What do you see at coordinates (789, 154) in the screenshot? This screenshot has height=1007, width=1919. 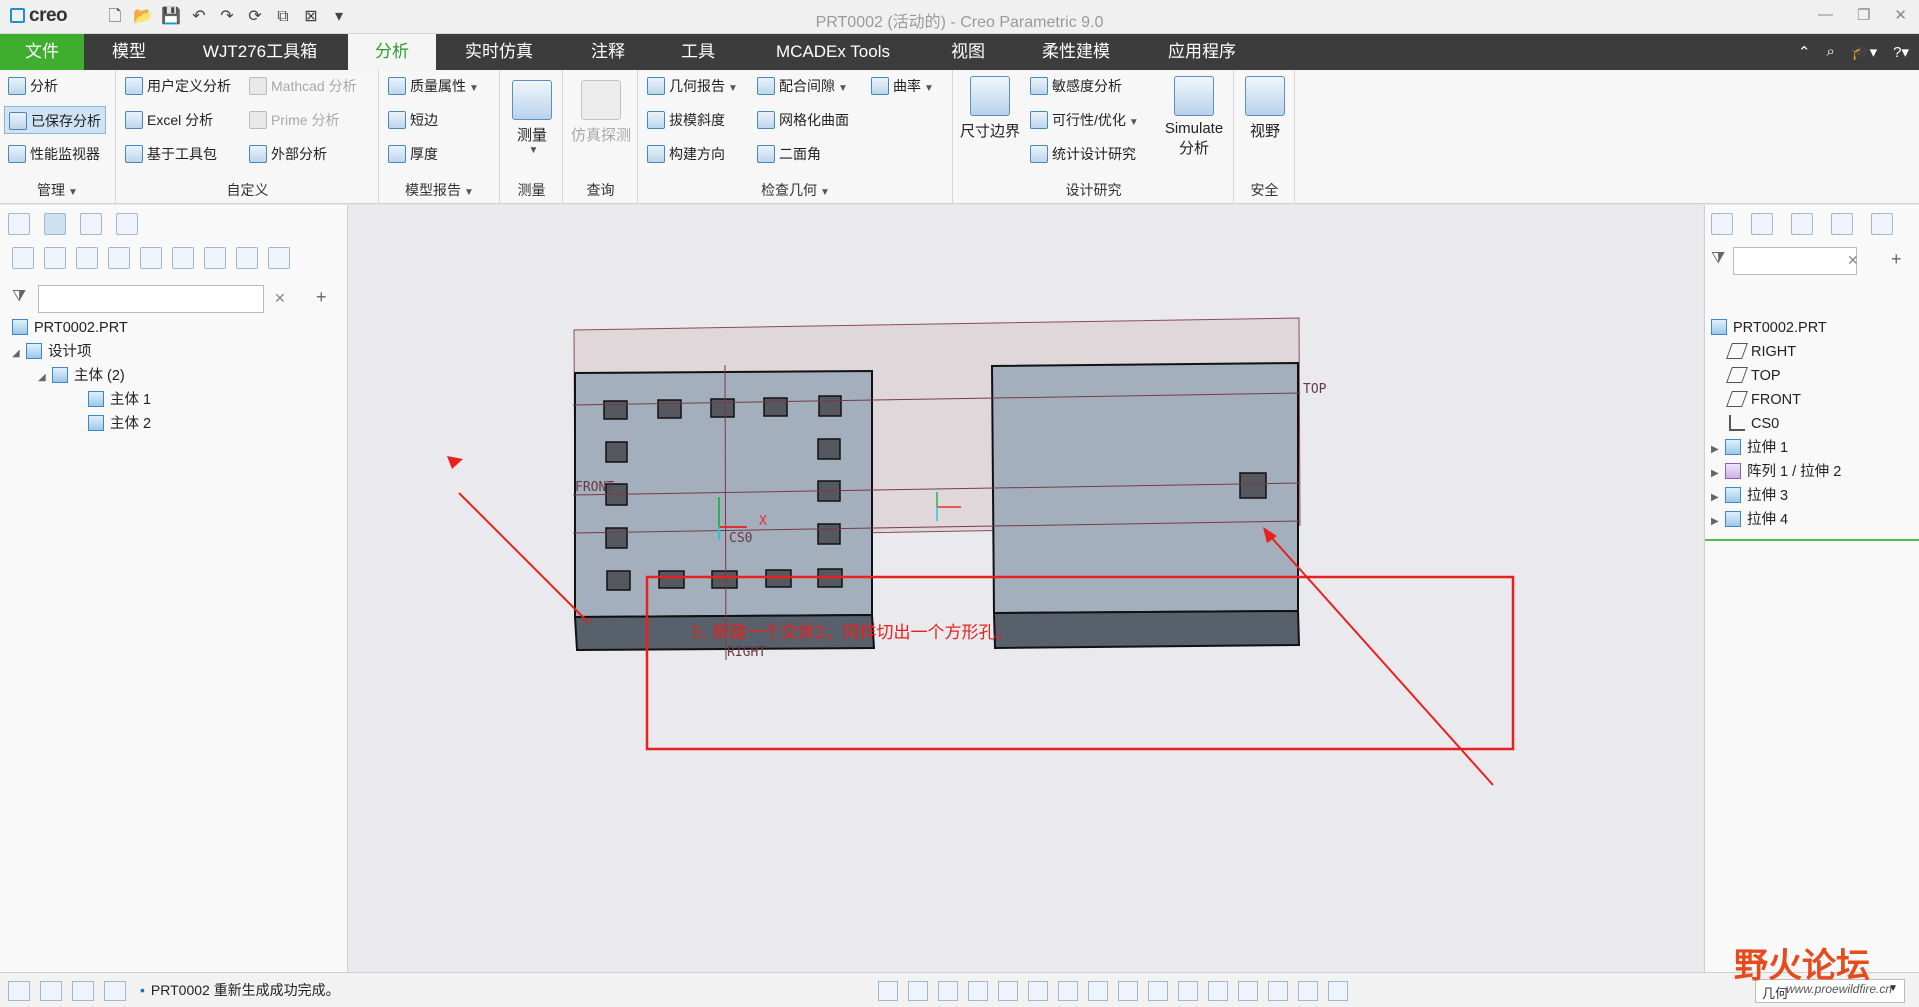 I see `dihedral-angle-button: 二面角` at bounding box center [789, 154].